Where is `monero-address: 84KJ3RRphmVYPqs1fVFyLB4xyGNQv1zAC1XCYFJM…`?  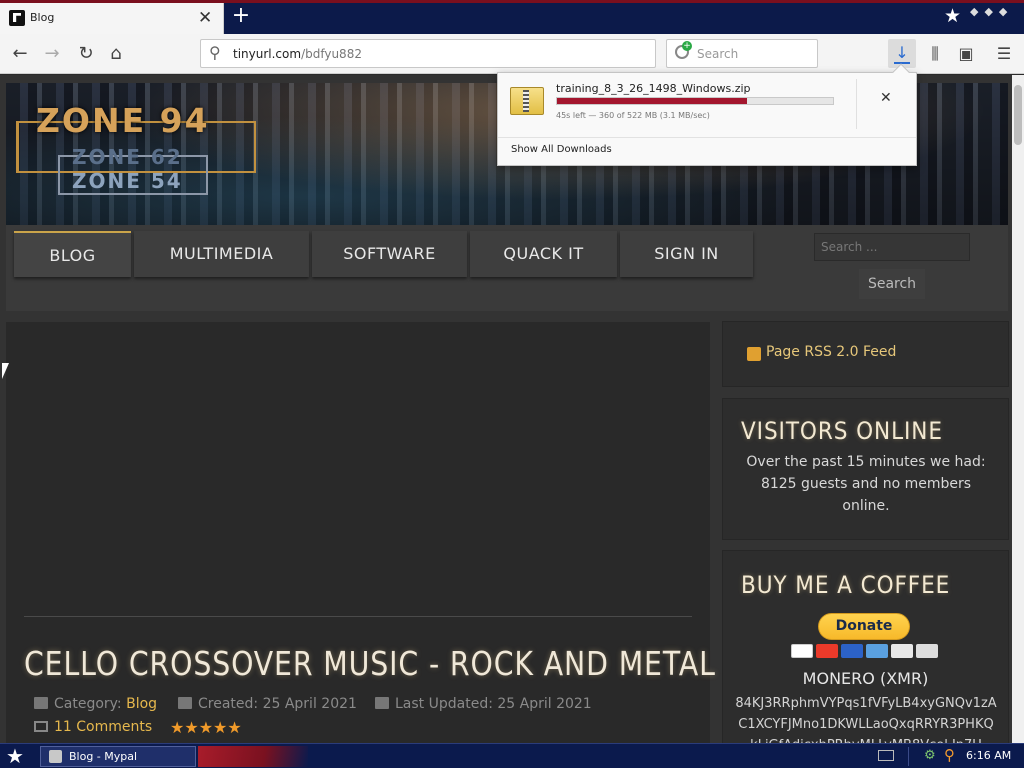 monero-address: 84KJ3RRphmVYPqs1fVFyLB4xyGNQv1zAC1XCYFJM… is located at coordinates (866, 718).